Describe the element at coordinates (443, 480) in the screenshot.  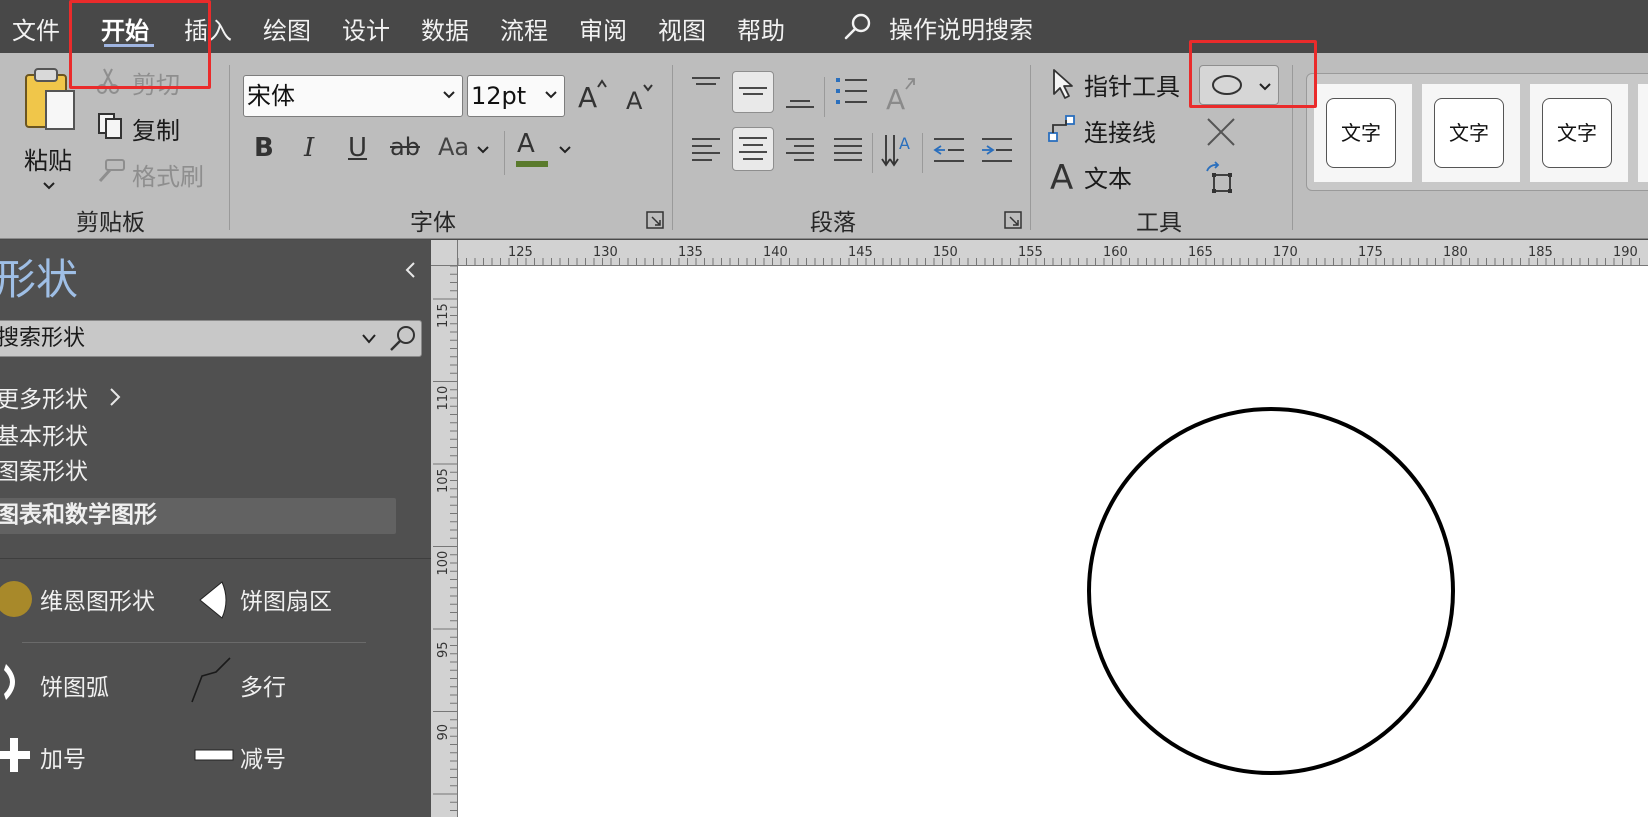
I see `ruler-tick-label: 105` at that location.